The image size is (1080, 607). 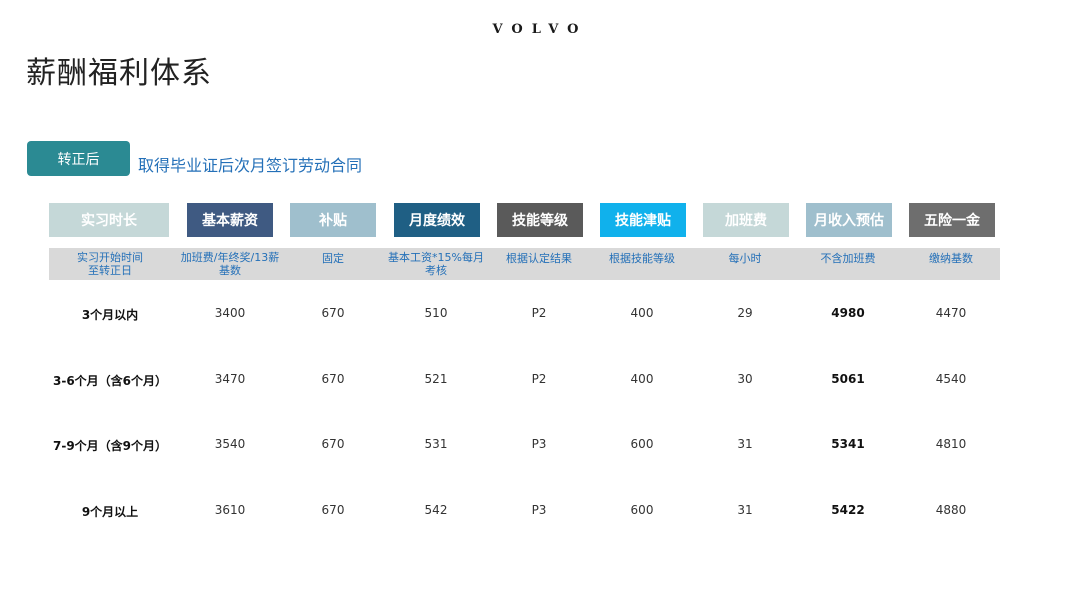 I want to click on row-label: 3个月以内, so click(x=110, y=315).